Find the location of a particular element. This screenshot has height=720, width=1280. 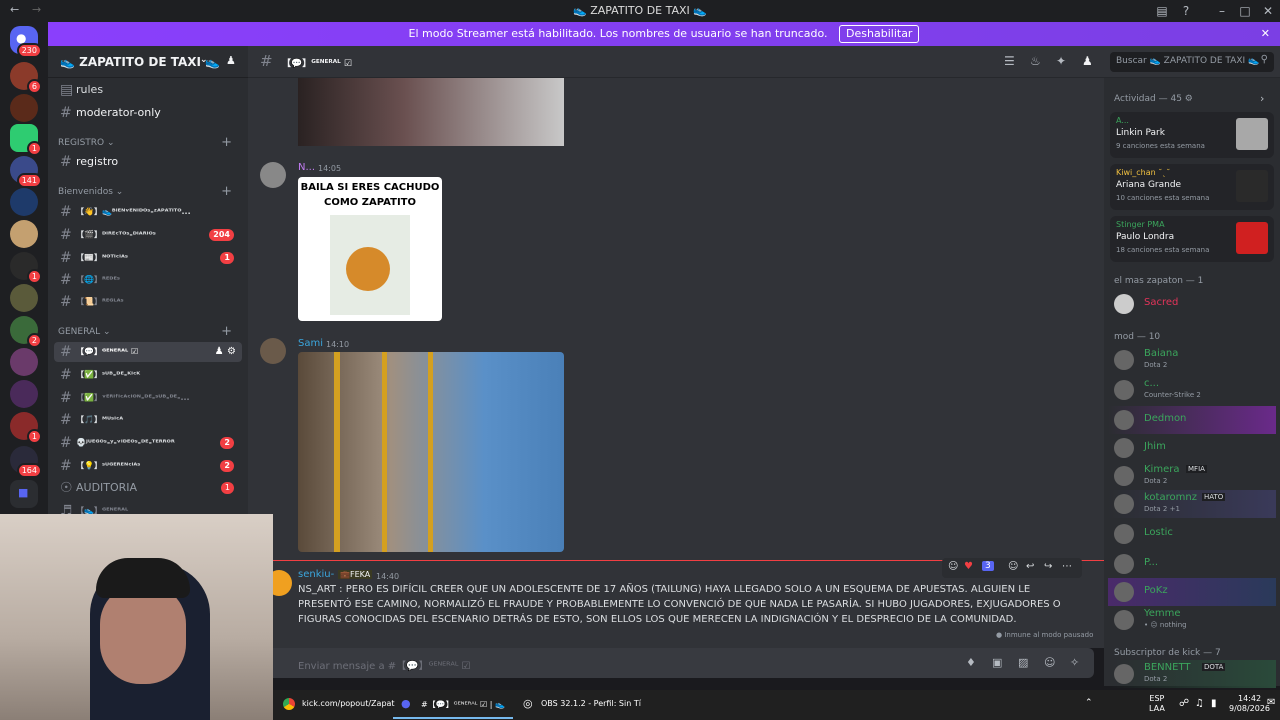

server-icon: 164 is located at coordinates (26, 462).